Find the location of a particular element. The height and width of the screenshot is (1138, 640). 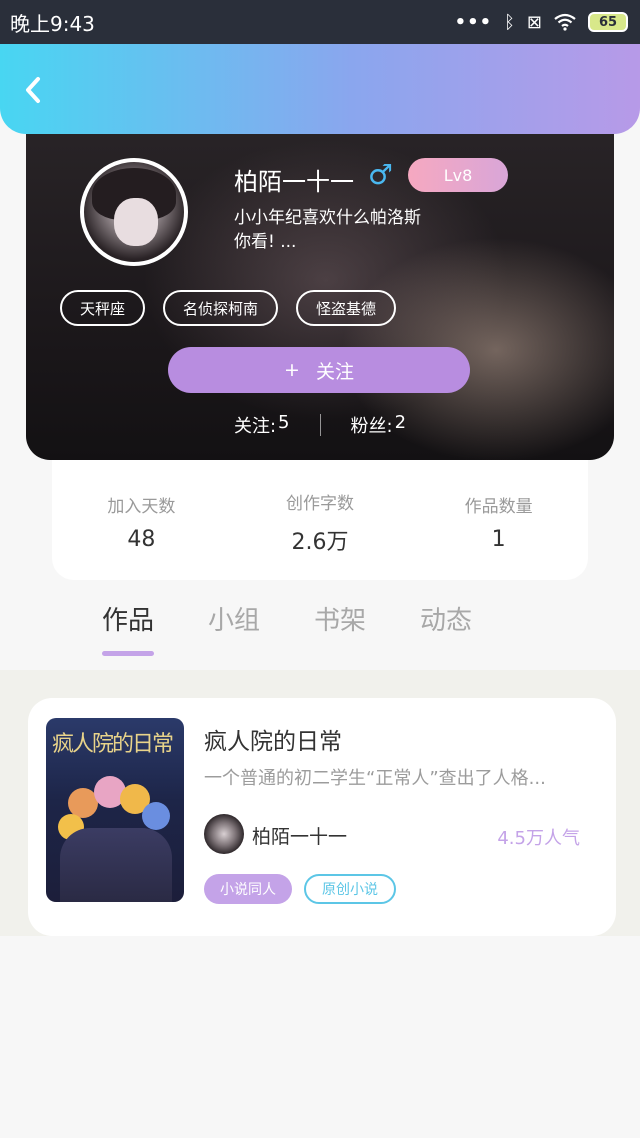

status-bar: 晚上9:43 ••• ᛒ ⊠ 65 is located at coordinates (320, 22).